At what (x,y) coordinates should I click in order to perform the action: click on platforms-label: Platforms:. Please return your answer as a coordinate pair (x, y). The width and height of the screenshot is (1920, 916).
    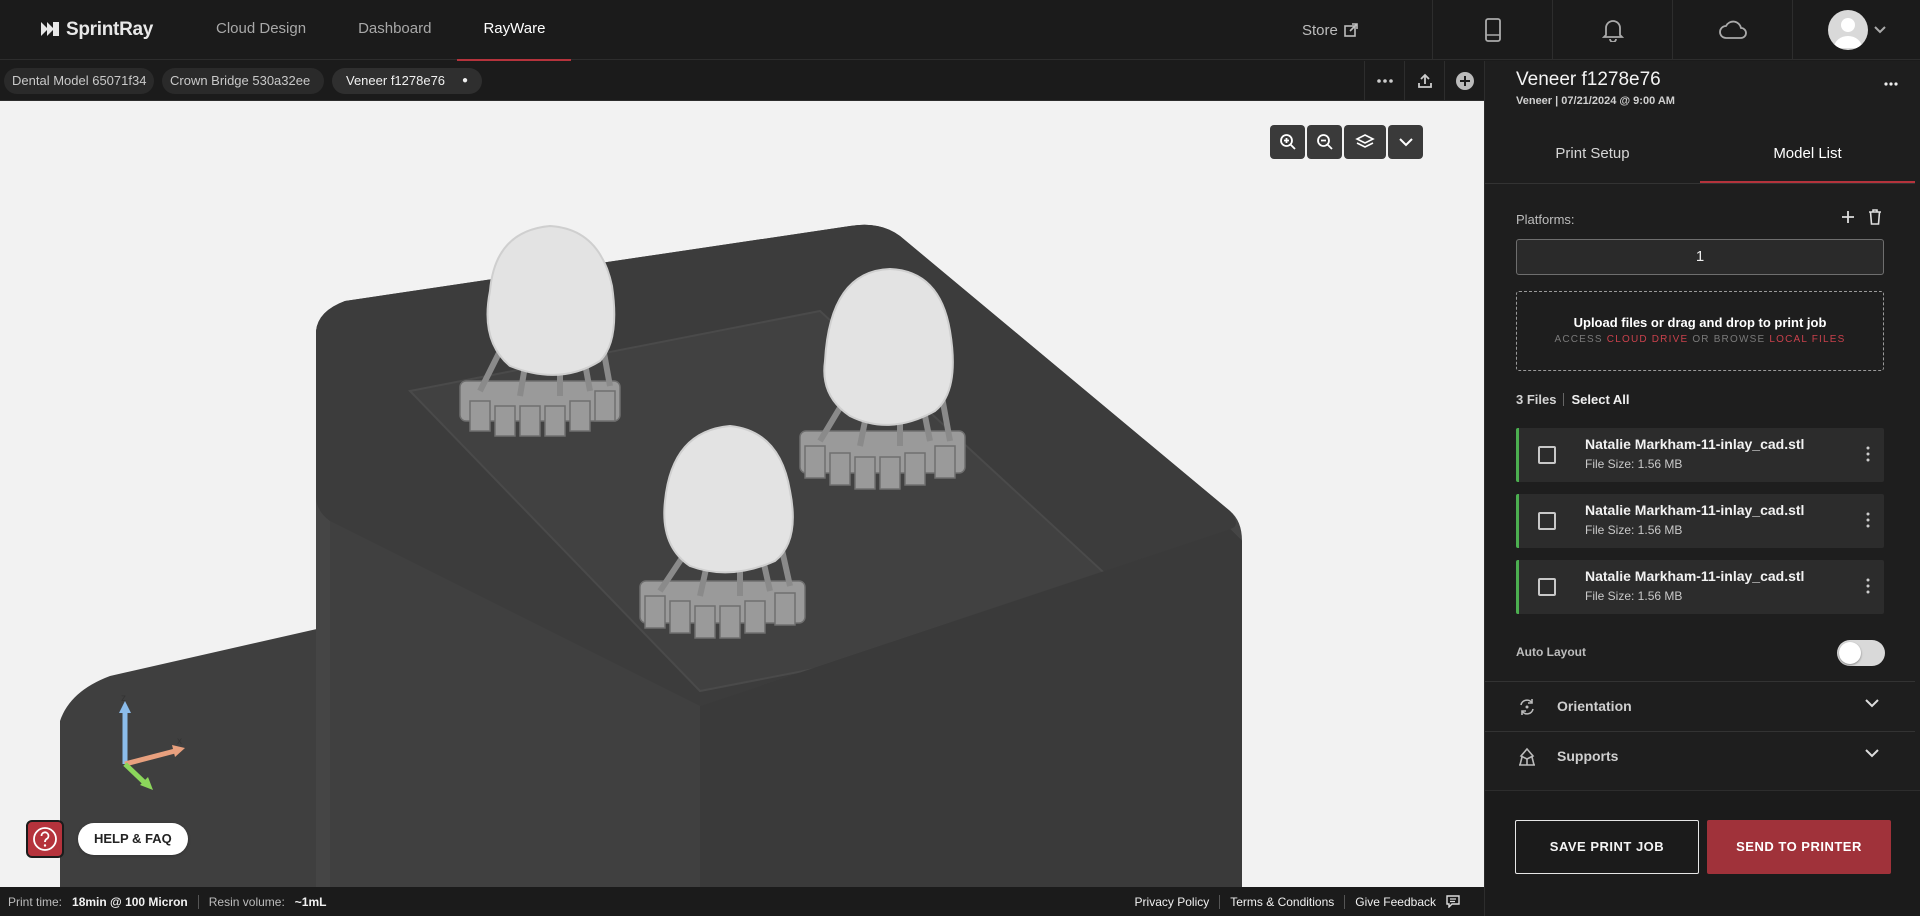
    Looking at the image, I should click on (1545, 219).